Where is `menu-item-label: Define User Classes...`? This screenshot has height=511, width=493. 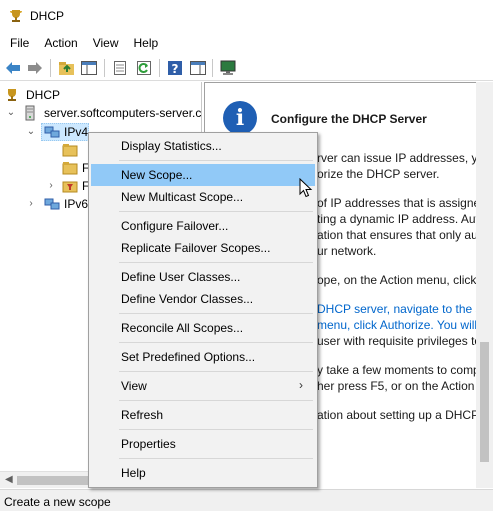 menu-item-label: Define User Classes... is located at coordinates (181, 277).